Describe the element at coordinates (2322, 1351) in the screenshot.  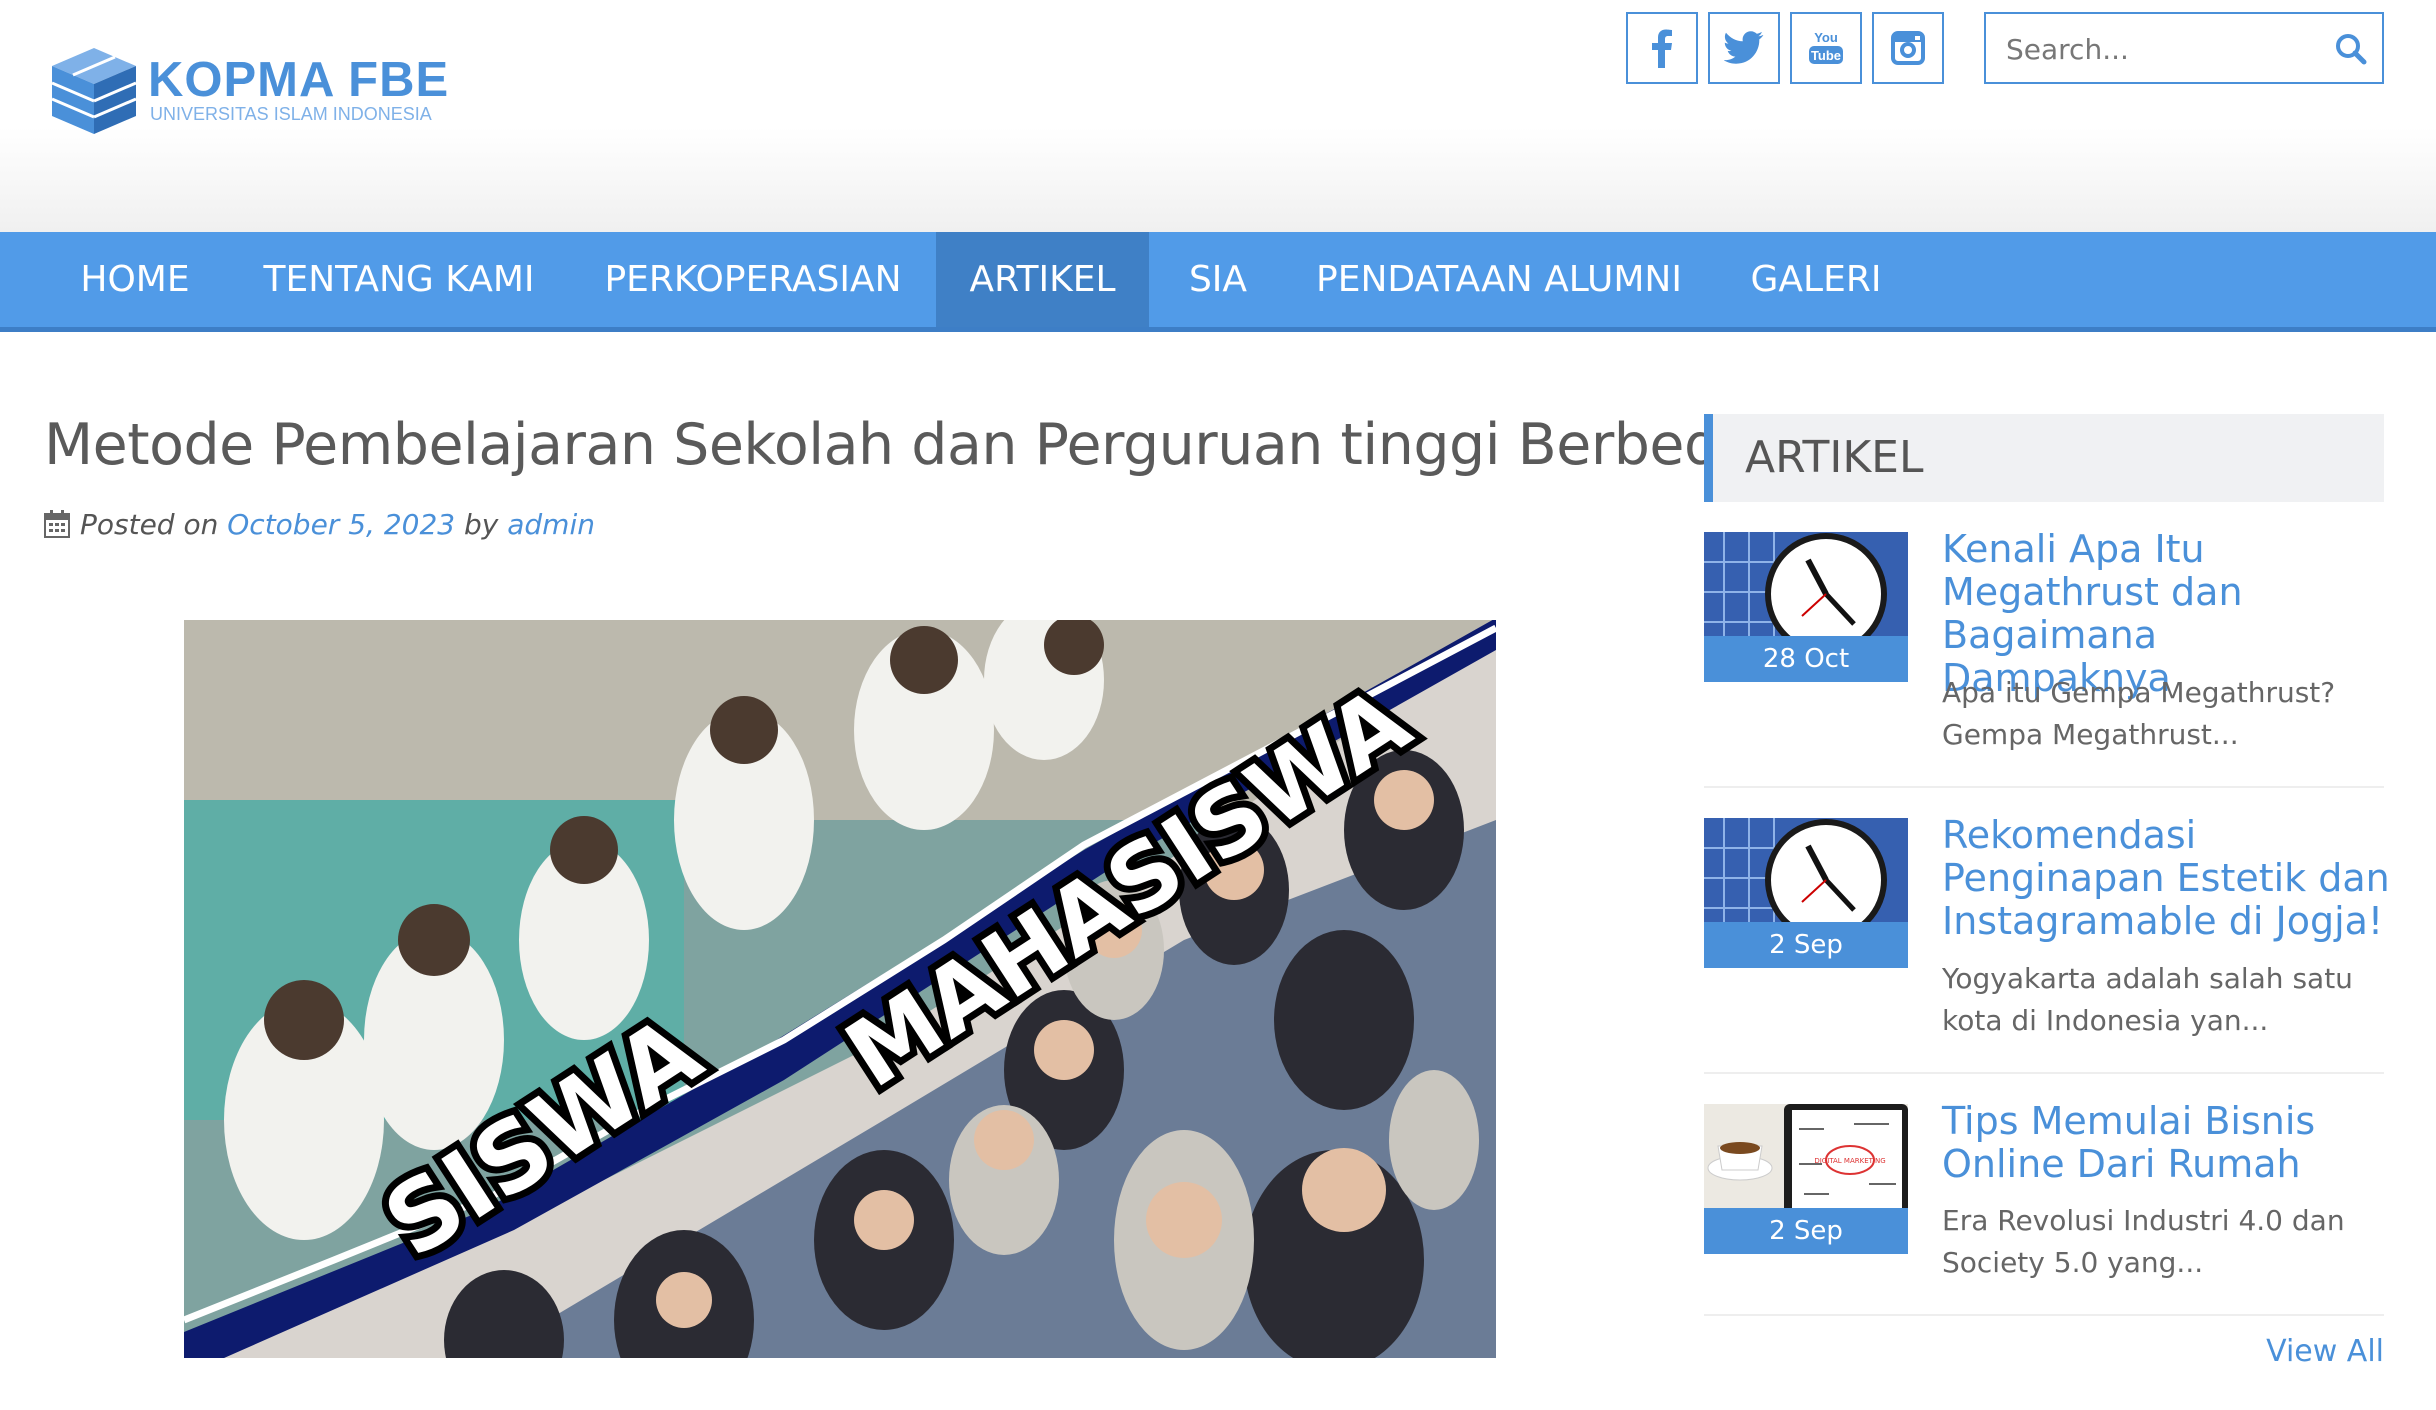
I see `view-all-link: View All` at that location.